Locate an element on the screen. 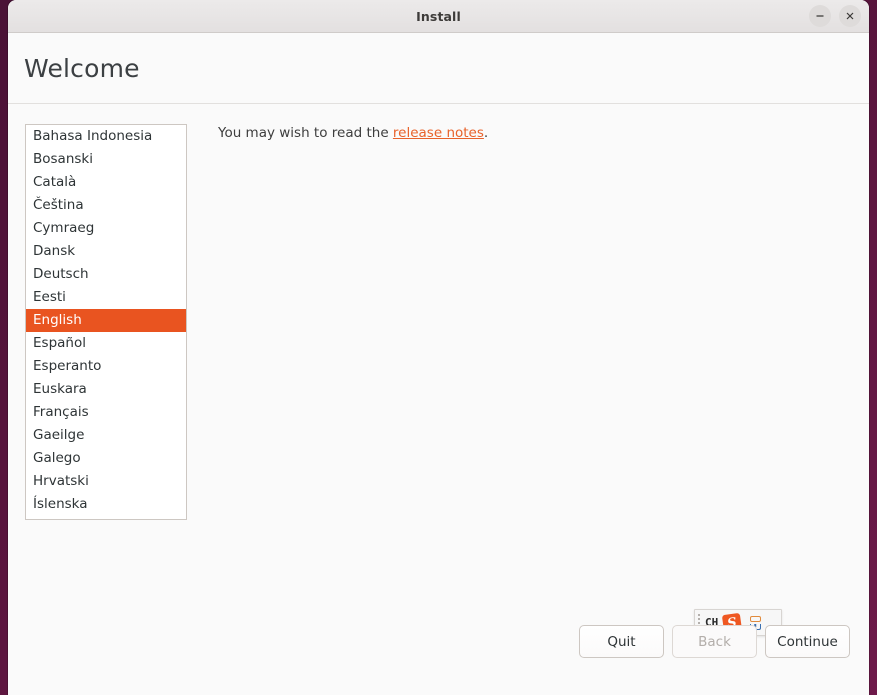  soft-keyboard-icon-top is located at coordinates (755, 618).